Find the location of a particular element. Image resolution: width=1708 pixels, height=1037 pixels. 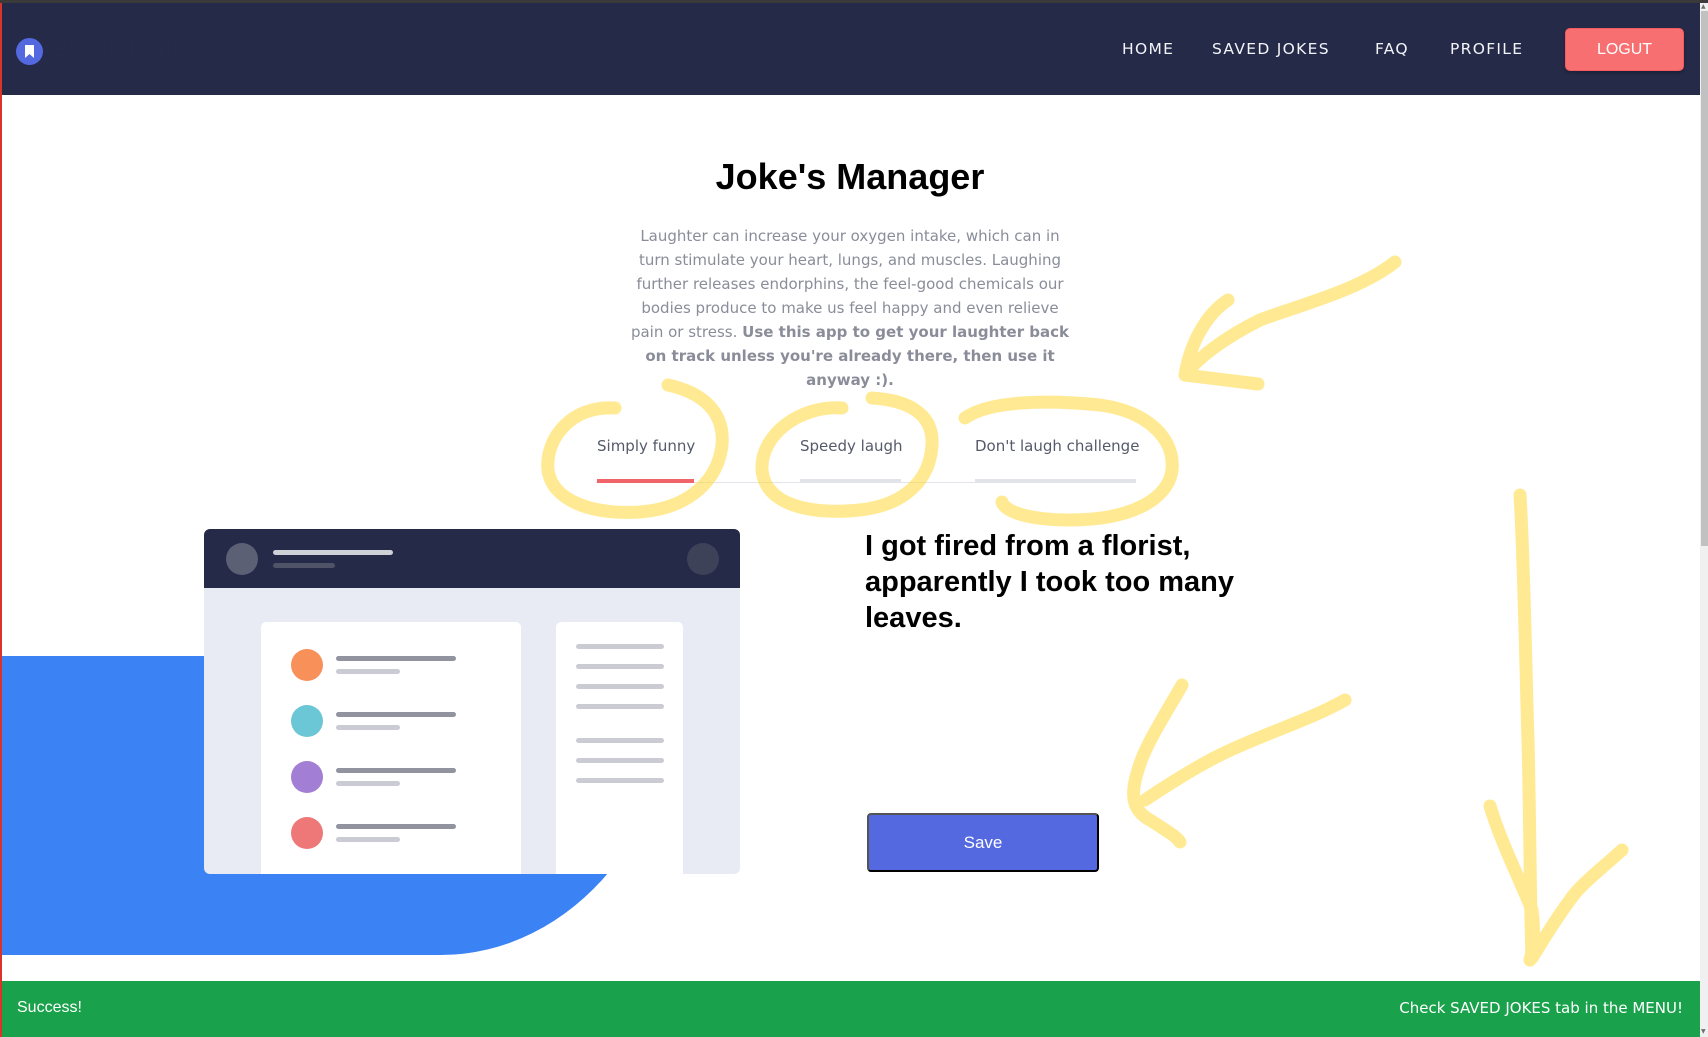

save-button: Save is located at coordinates (983, 842).